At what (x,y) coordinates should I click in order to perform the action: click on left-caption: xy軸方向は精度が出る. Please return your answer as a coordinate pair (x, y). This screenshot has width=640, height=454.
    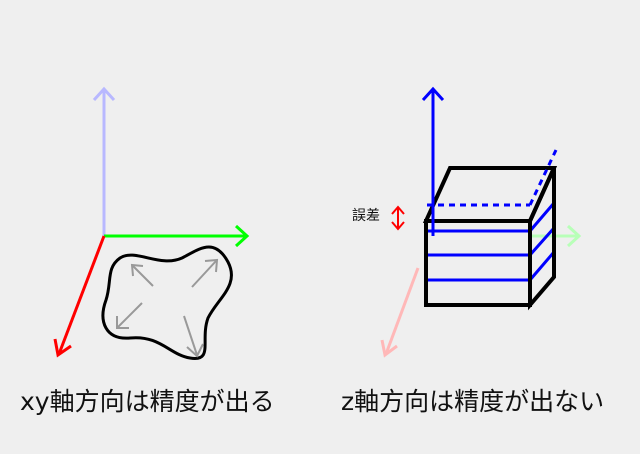
    Looking at the image, I should click on (147, 401).